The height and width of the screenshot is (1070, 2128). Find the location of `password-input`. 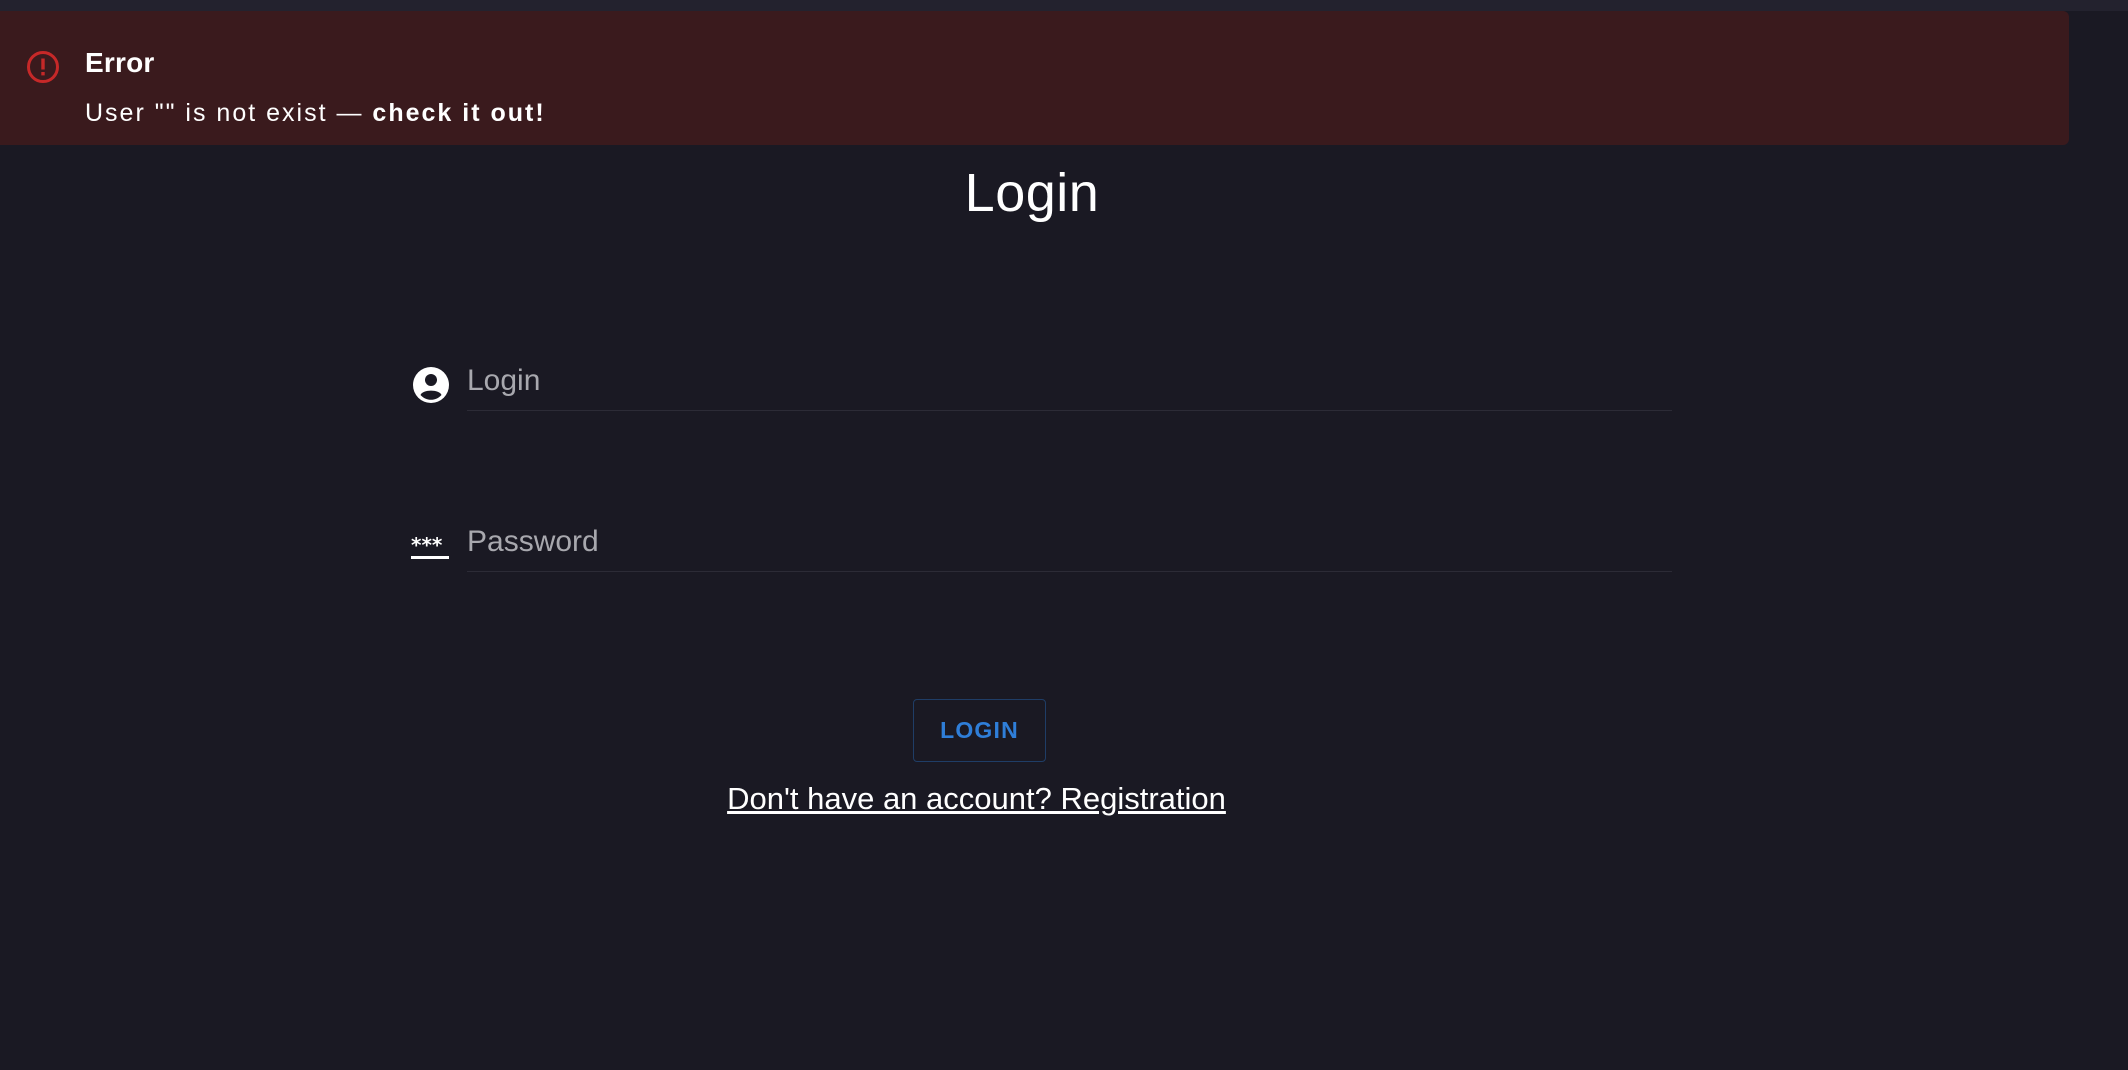

password-input is located at coordinates (1069, 542).